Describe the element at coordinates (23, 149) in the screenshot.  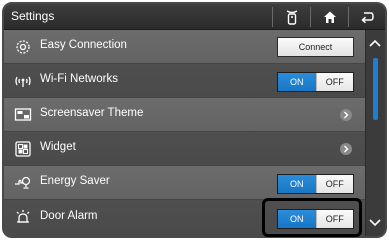
I see `widget-icon` at that location.